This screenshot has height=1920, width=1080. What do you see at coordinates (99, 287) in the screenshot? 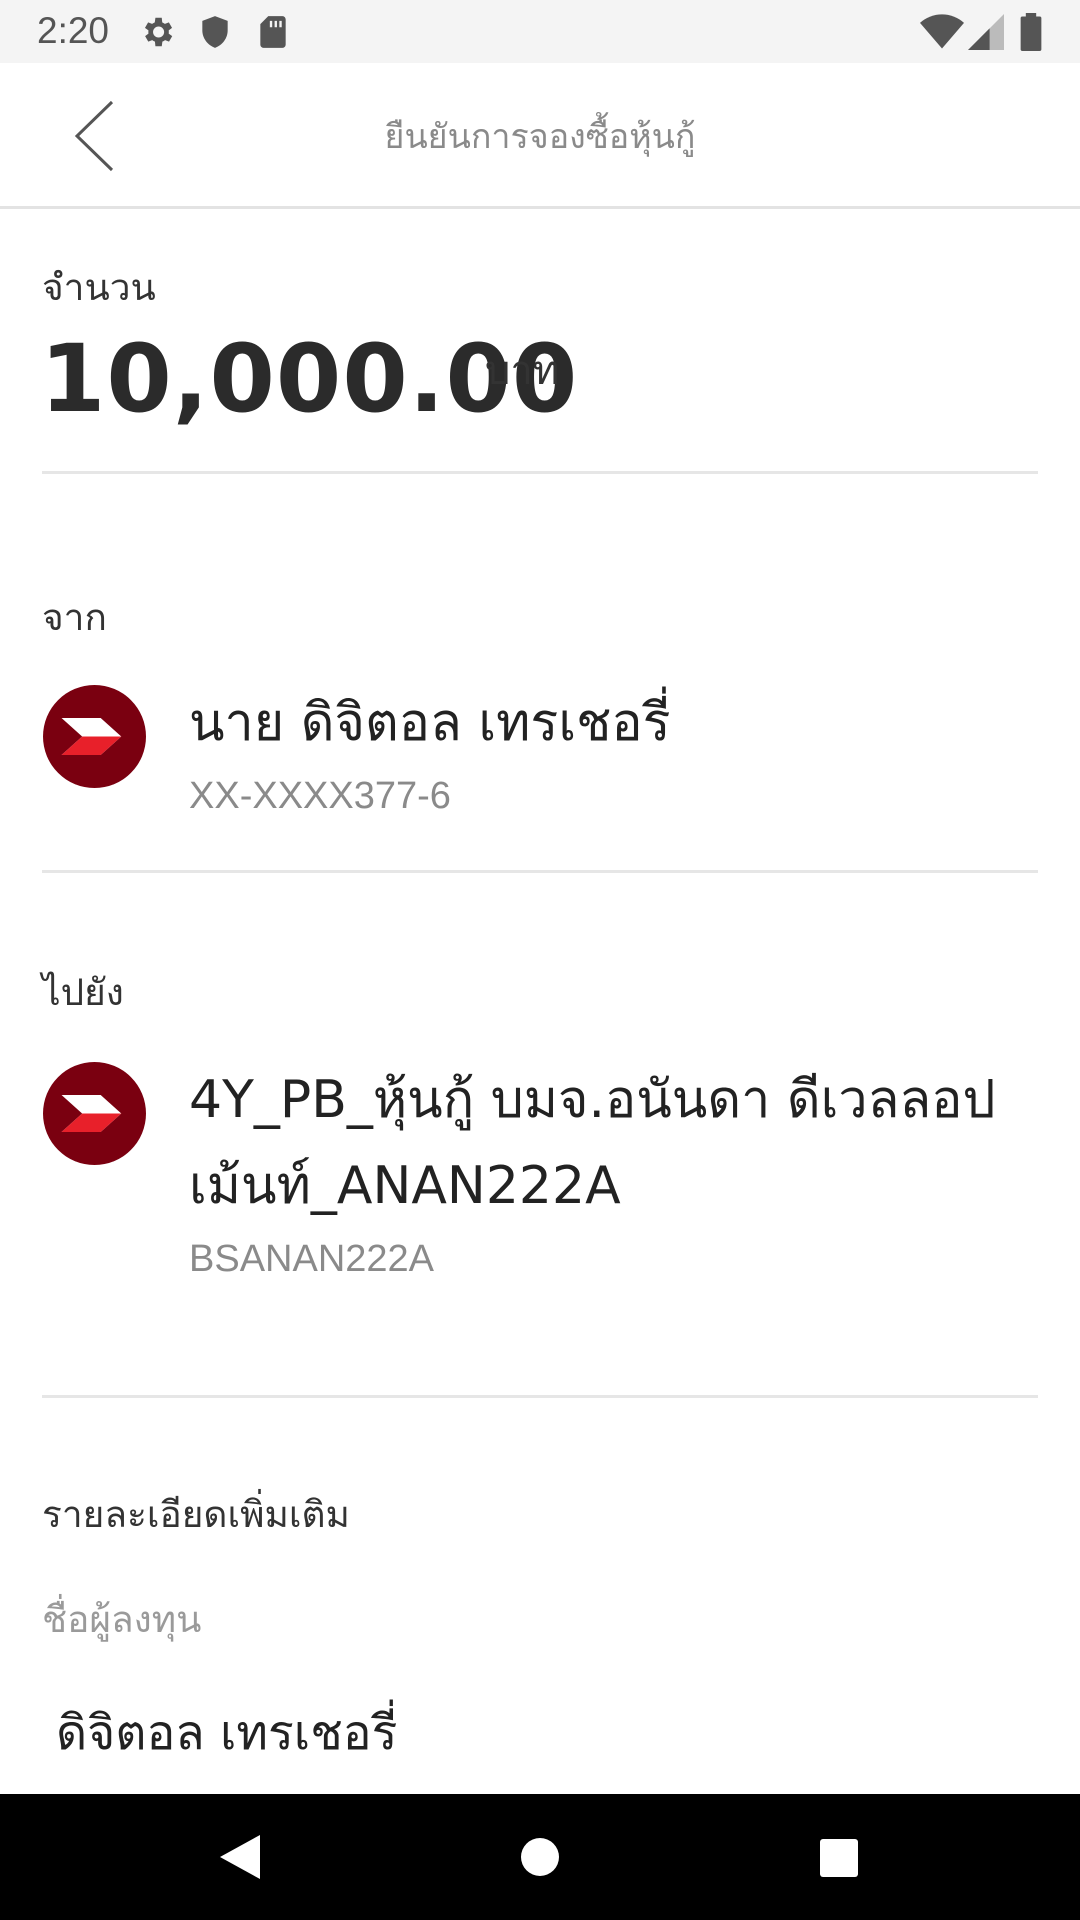
I see `amount-label: จำนวน` at bounding box center [99, 287].